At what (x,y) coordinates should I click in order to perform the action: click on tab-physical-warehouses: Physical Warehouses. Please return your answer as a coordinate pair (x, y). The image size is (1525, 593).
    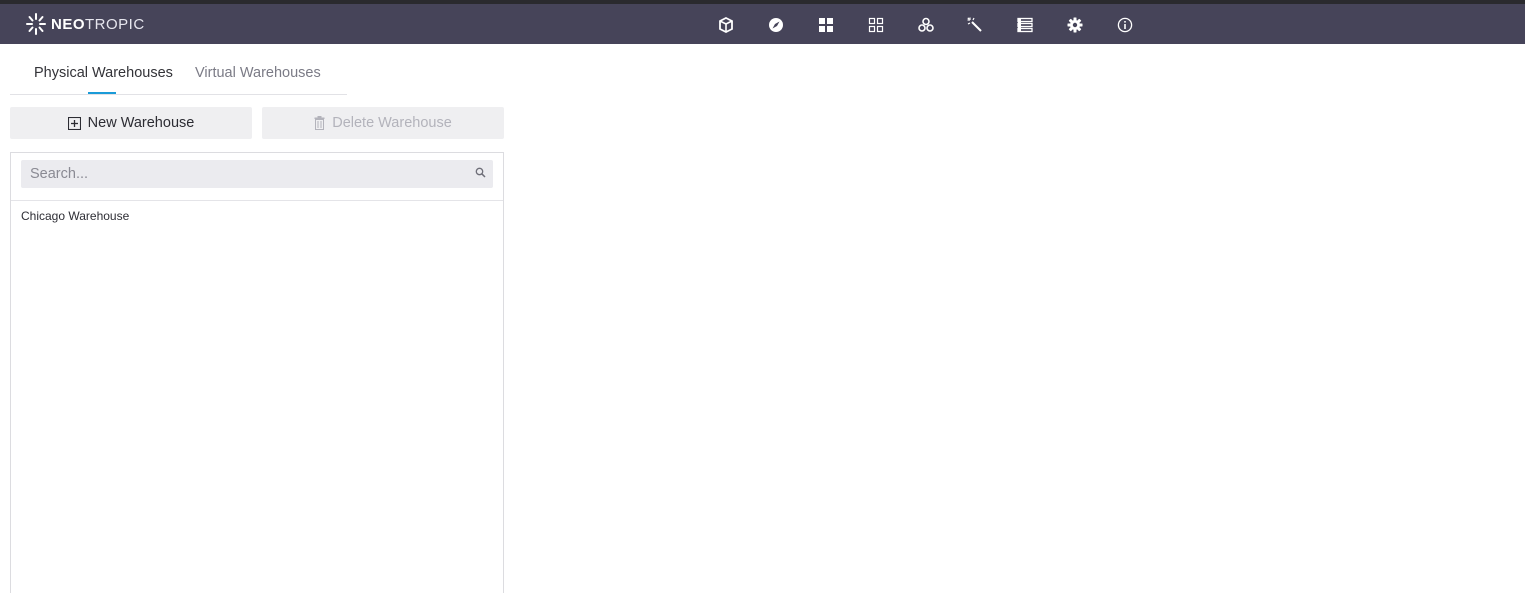
    Looking at the image, I should click on (103, 73).